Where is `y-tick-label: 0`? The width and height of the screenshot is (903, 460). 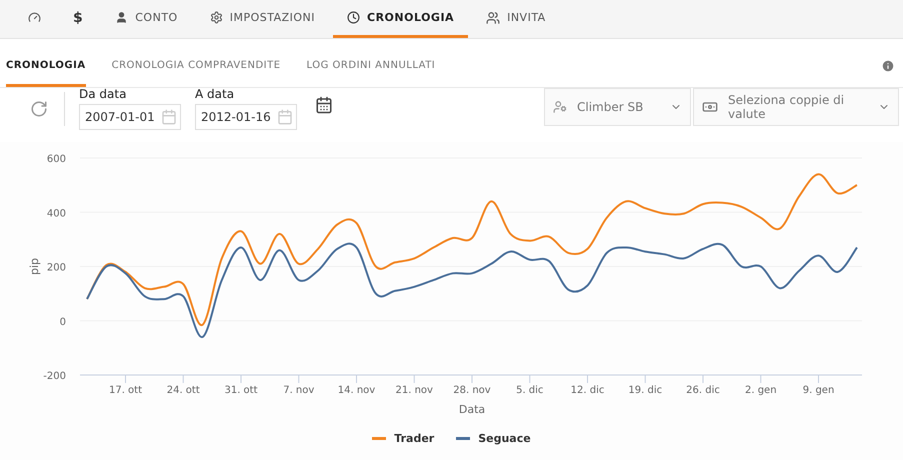 y-tick-label: 0 is located at coordinates (63, 322).